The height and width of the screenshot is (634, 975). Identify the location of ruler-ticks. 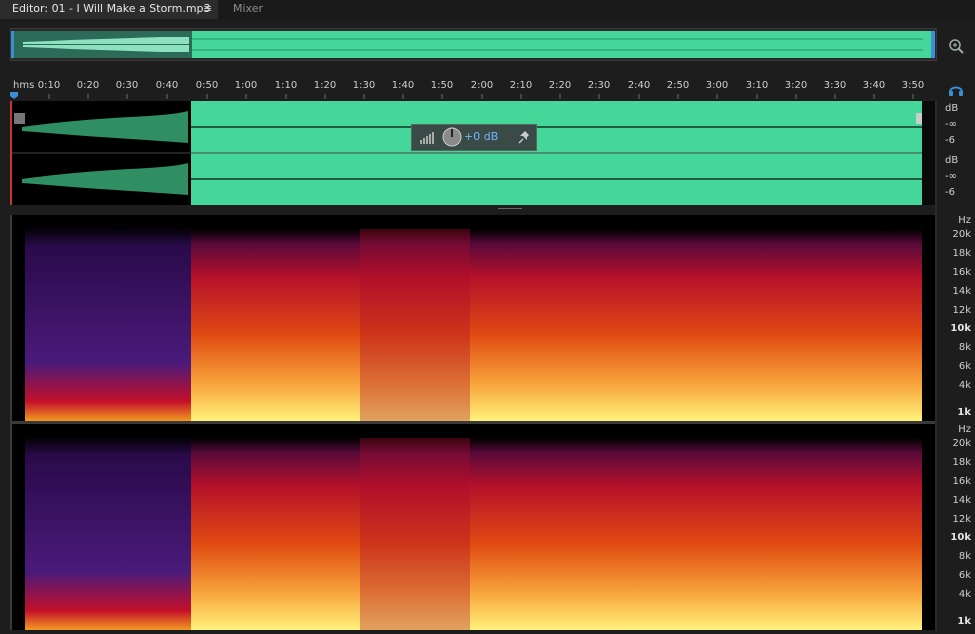
(462, 95).